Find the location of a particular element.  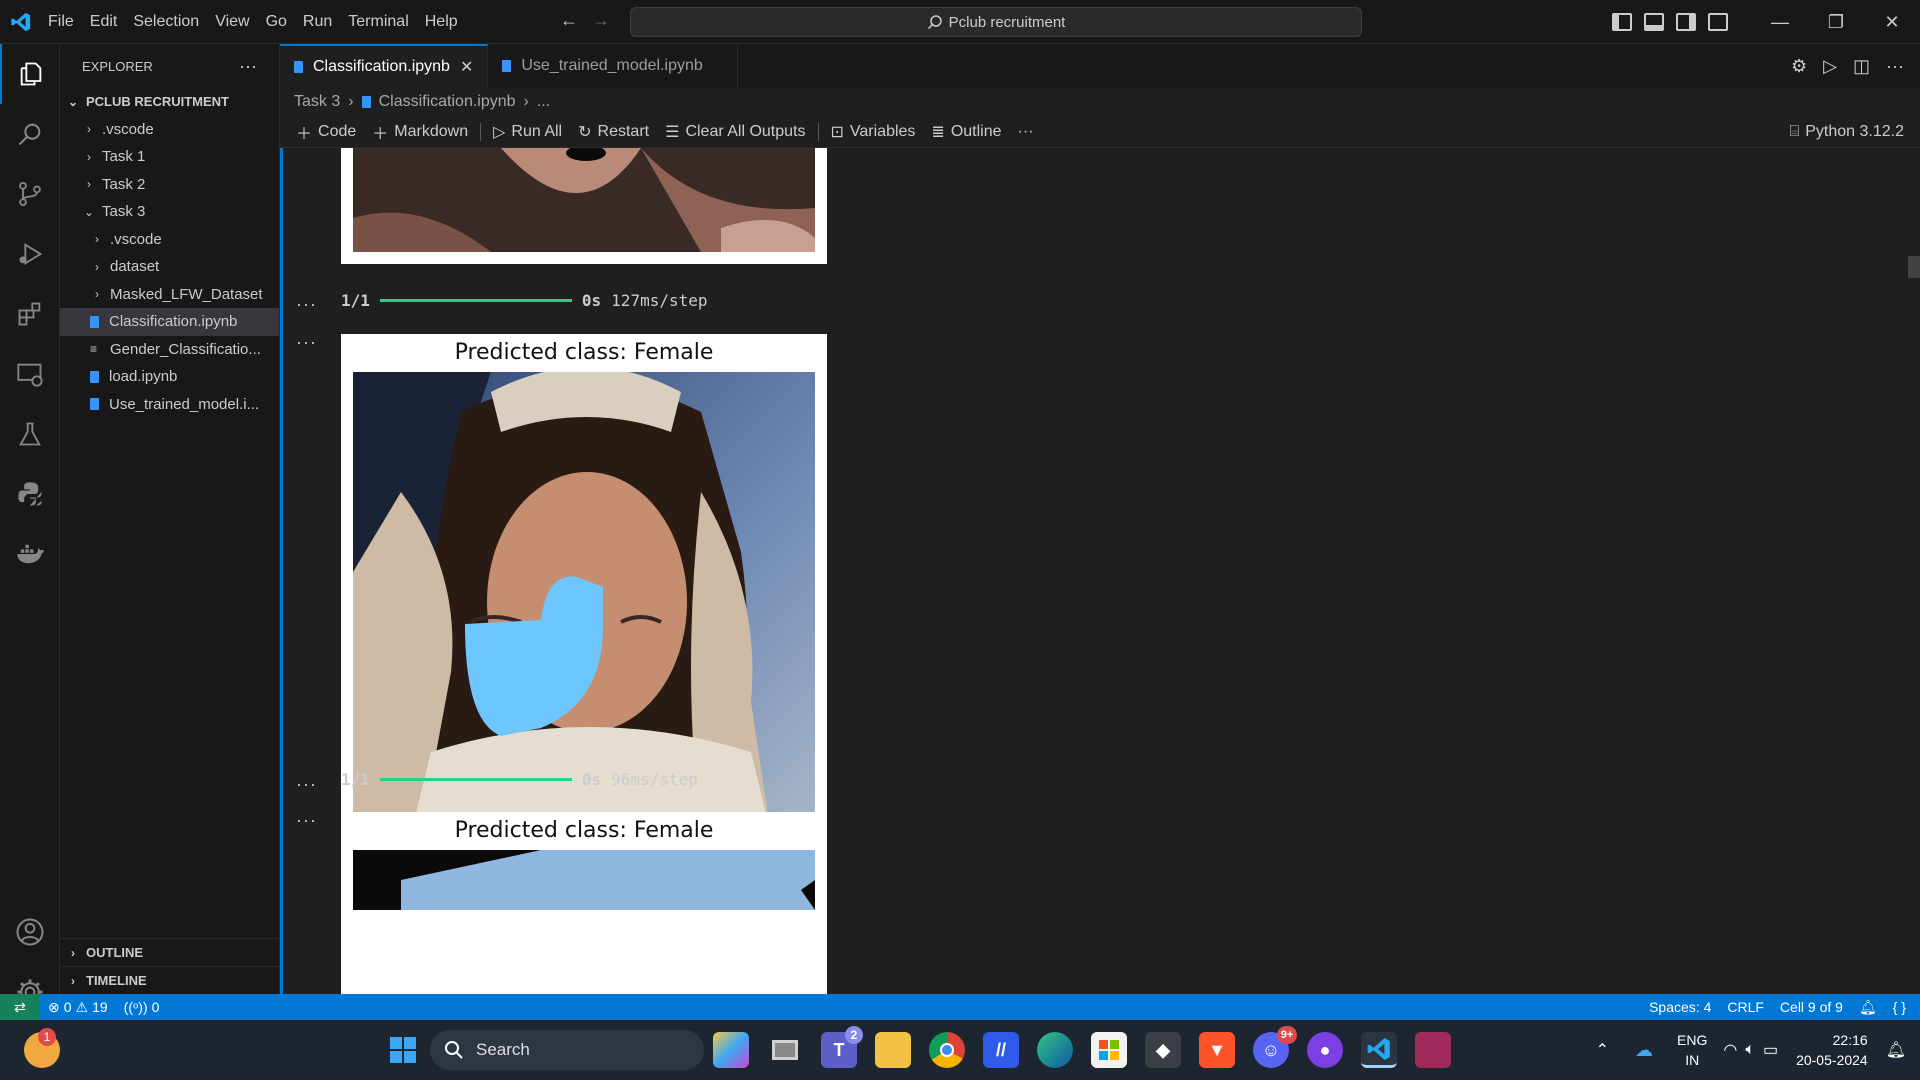

menu-go: Go is located at coordinates (276, 22).